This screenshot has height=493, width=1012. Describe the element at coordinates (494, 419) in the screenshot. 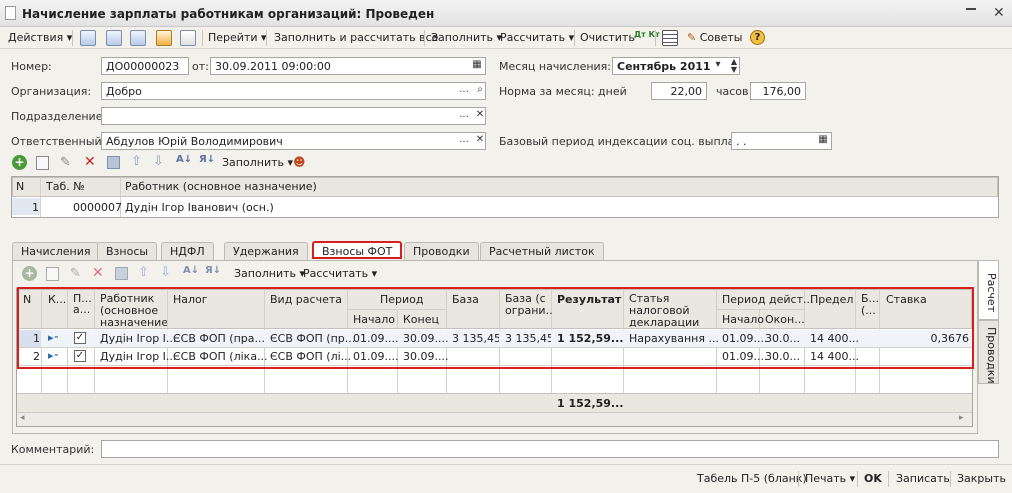

I see `horizontal-scrollbar: ◂ ▸` at that location.